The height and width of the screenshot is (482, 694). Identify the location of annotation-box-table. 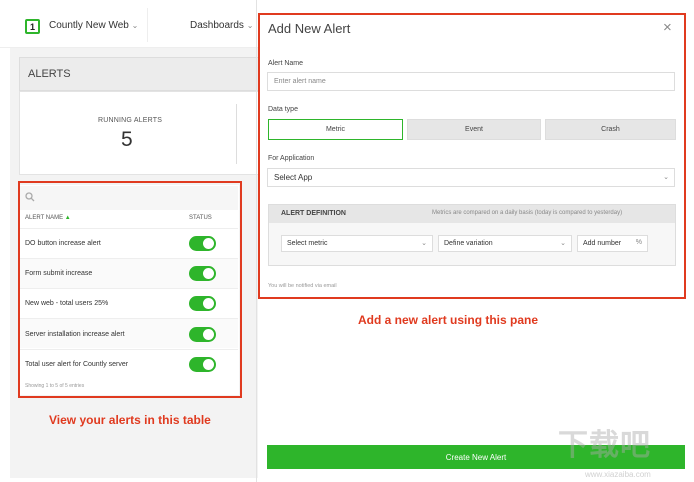
(130, 289).